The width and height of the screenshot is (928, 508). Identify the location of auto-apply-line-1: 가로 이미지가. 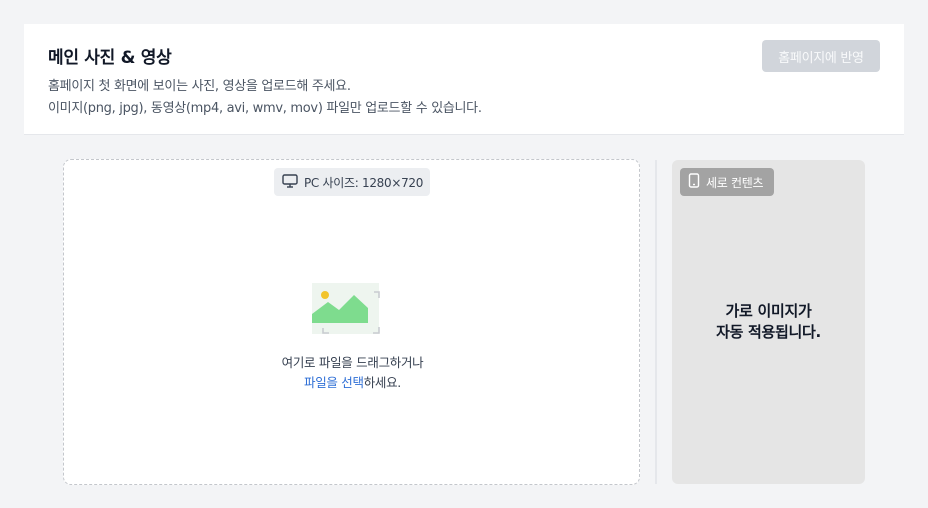
(768, 311).